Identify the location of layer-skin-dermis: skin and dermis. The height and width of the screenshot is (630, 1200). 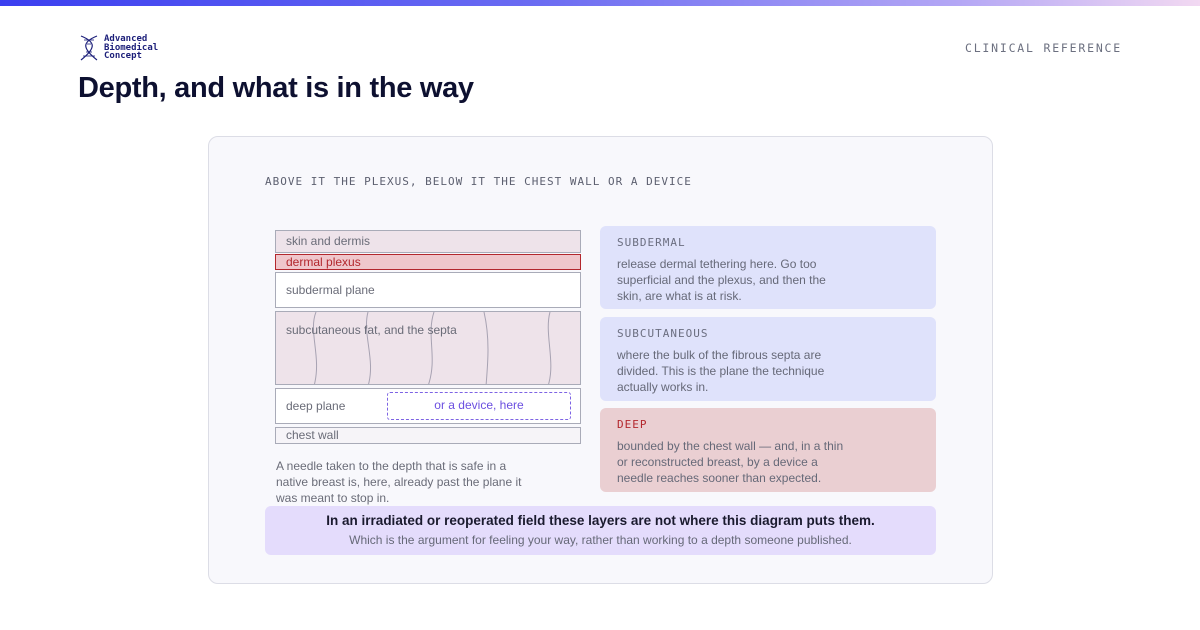
(428, 241).